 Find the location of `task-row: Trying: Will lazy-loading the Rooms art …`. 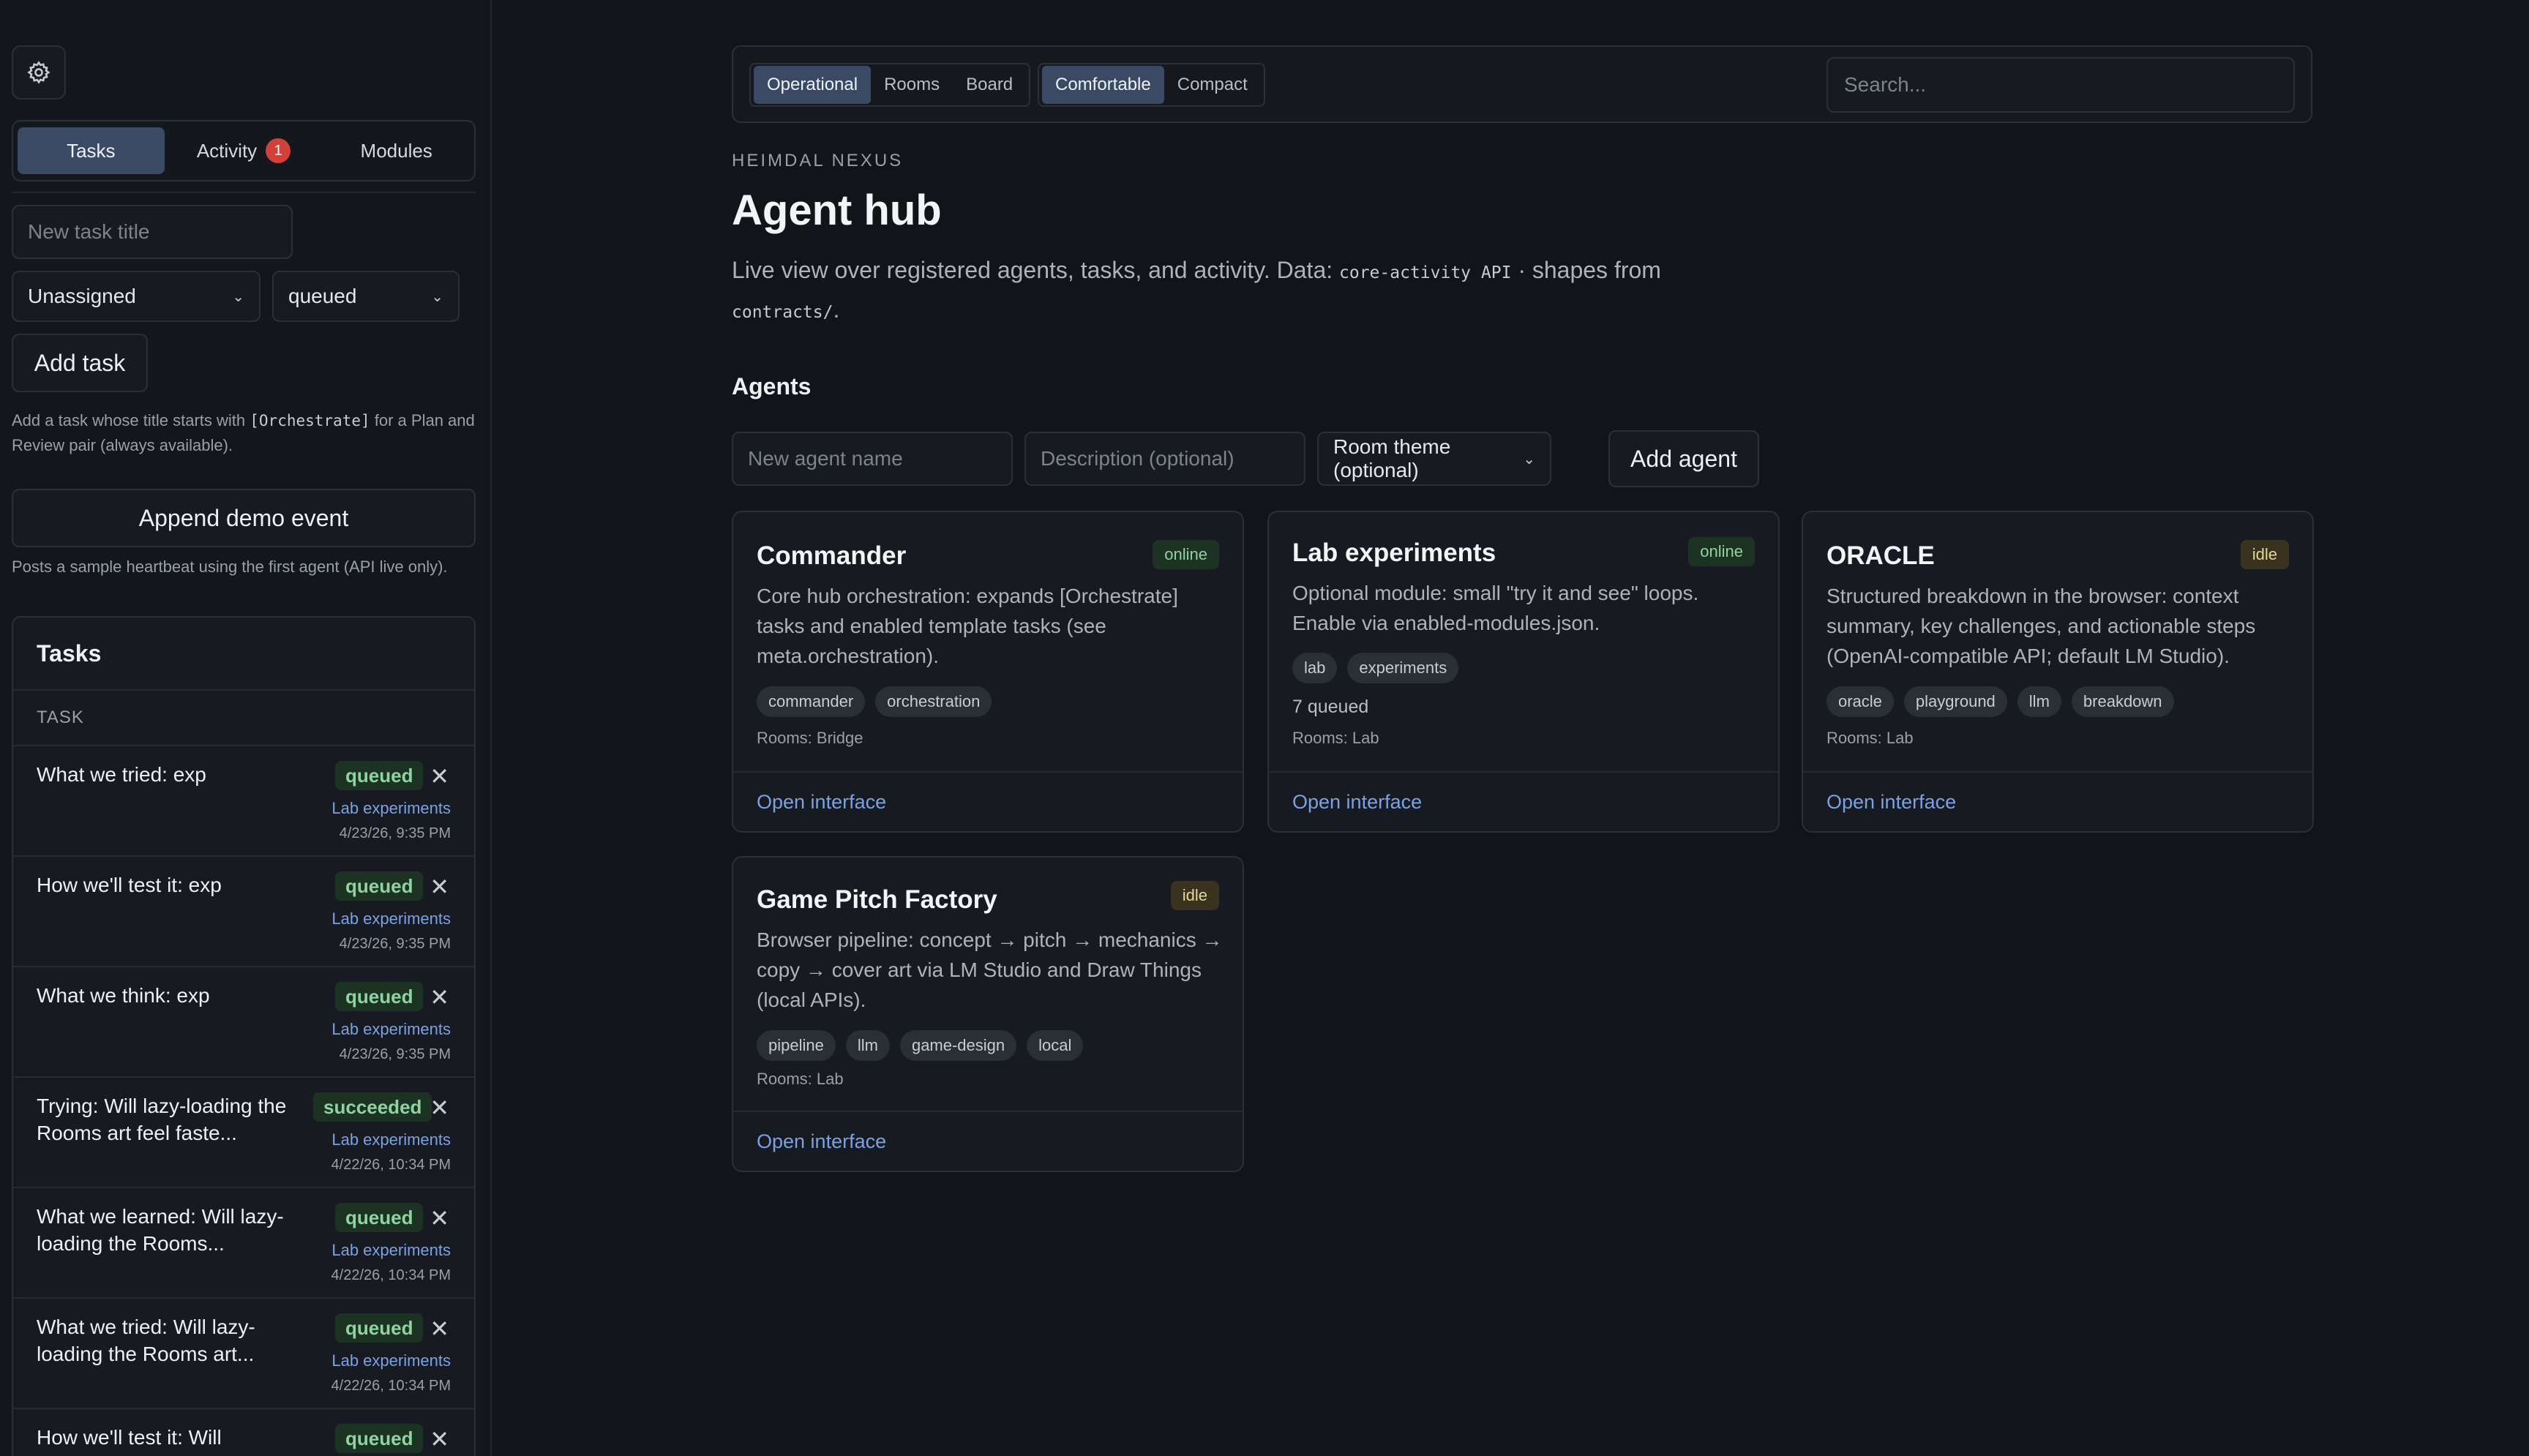

task-row: Trying: Will lazy-loading the Rooms art … is located at coordinates (244, 1133).